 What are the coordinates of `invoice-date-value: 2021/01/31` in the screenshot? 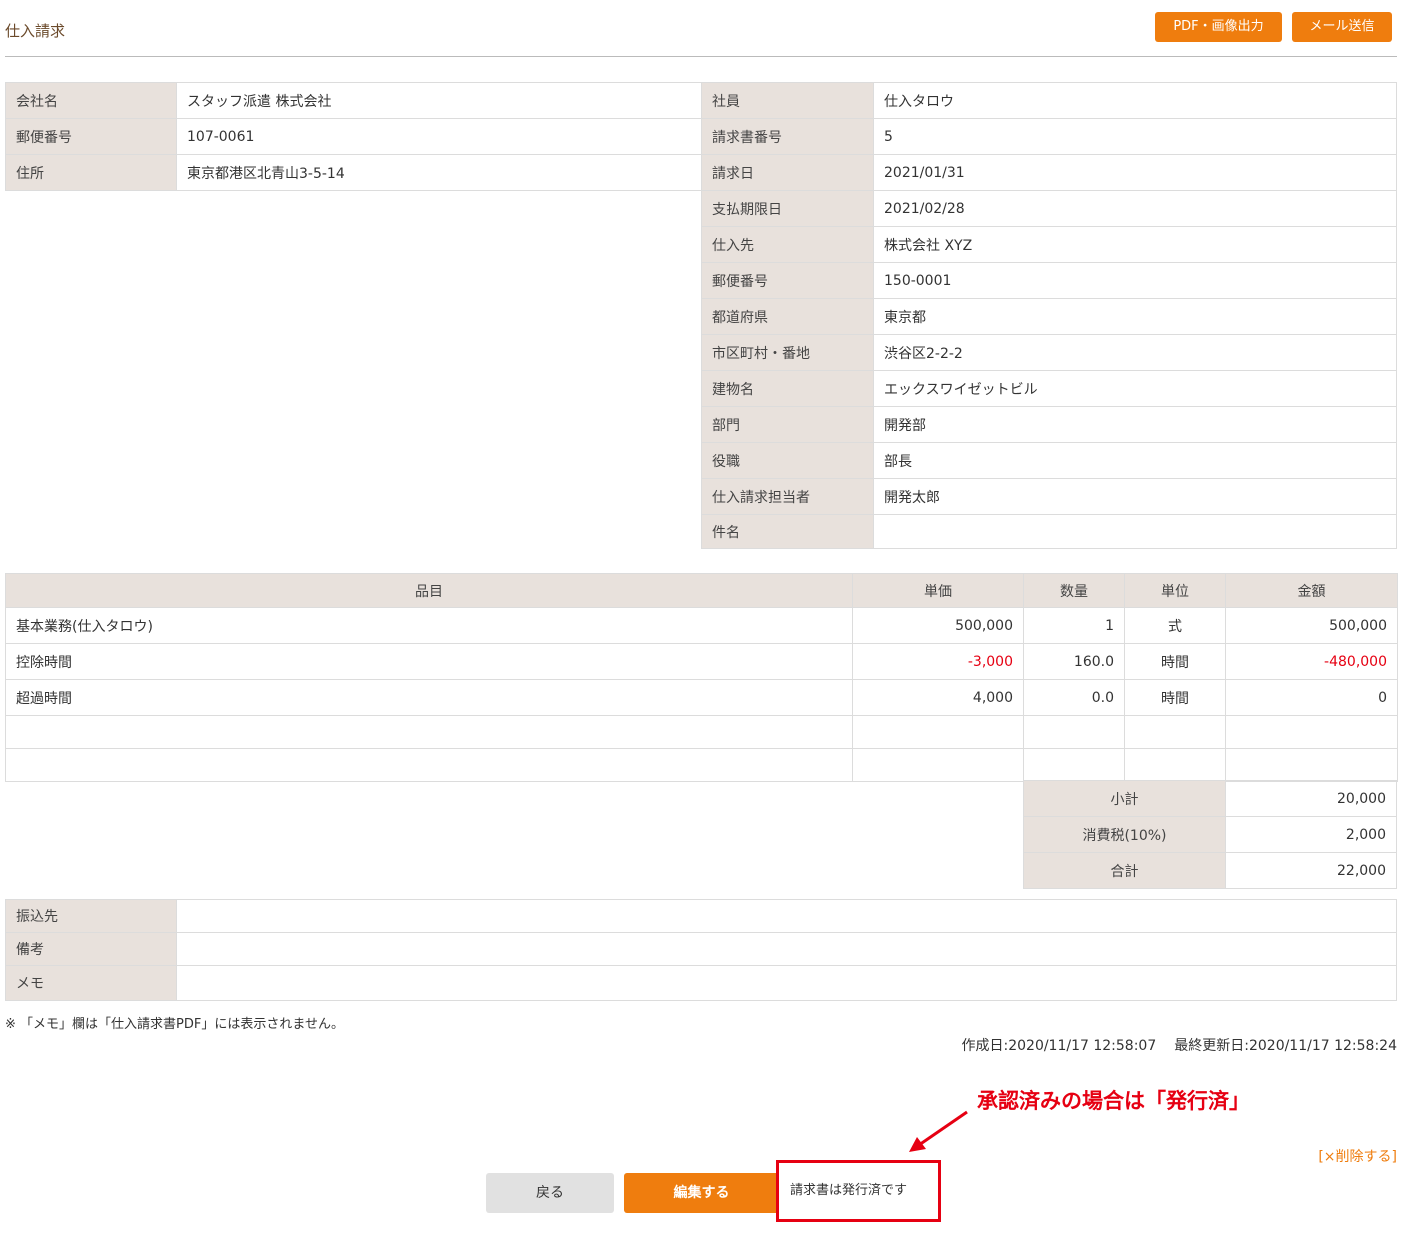 It's located at (1135, 172).